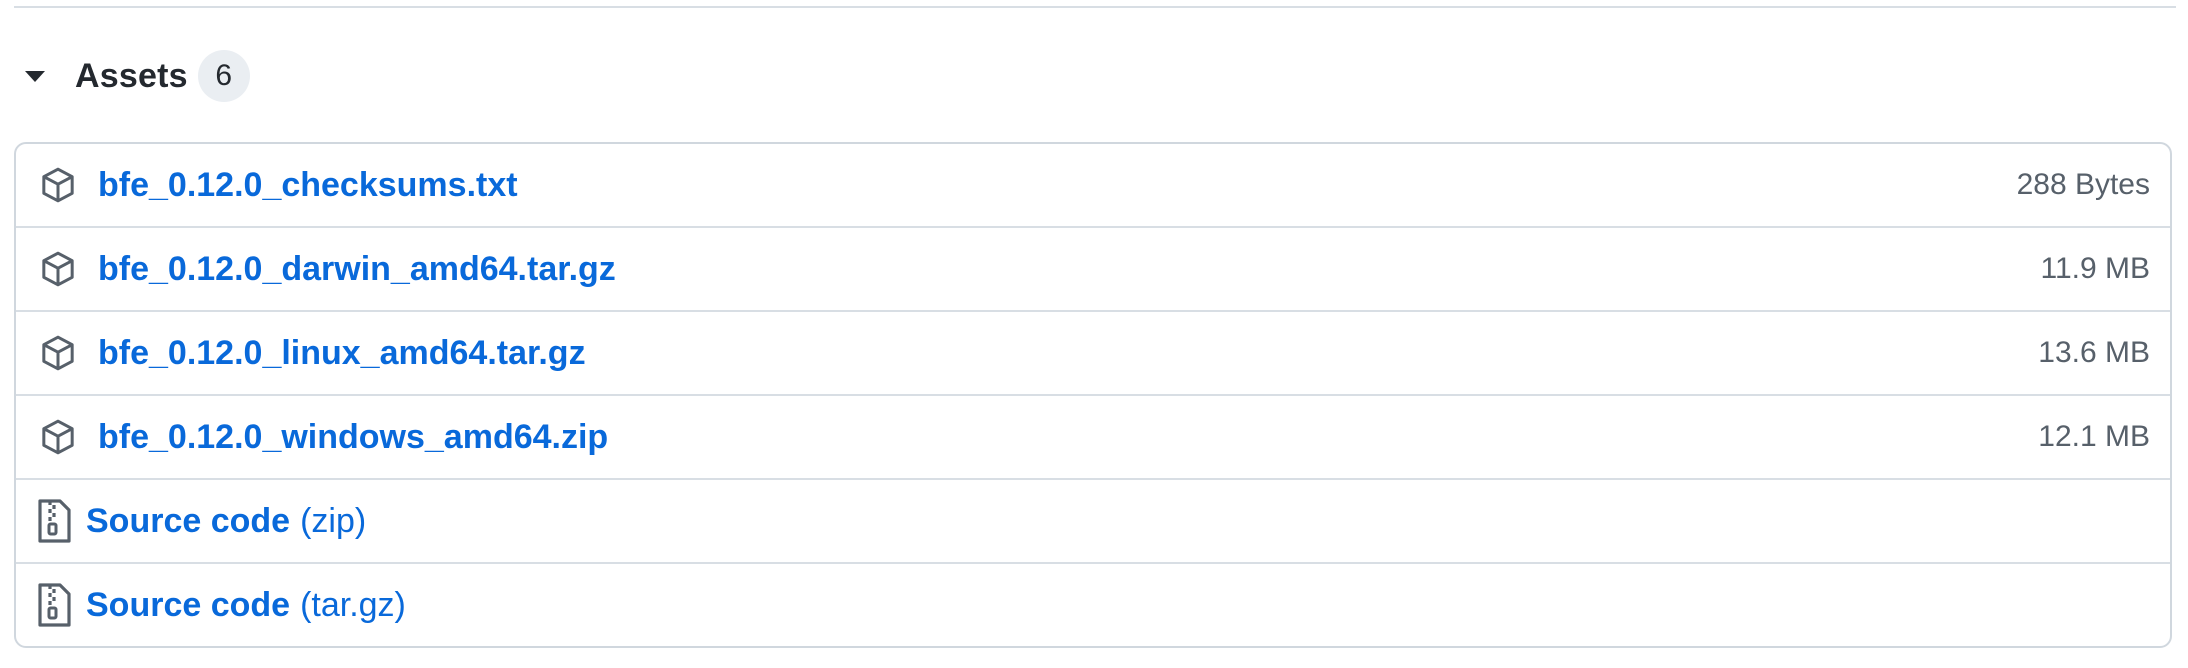 The image size is (2188, 668). What do you see at coordinates (1093, 270) in the screenshot?
I see `asset-row: bfe_0.12.0_darwin_amd64.tar.gz 11.9 MB` at bounding box center [1093, 270].